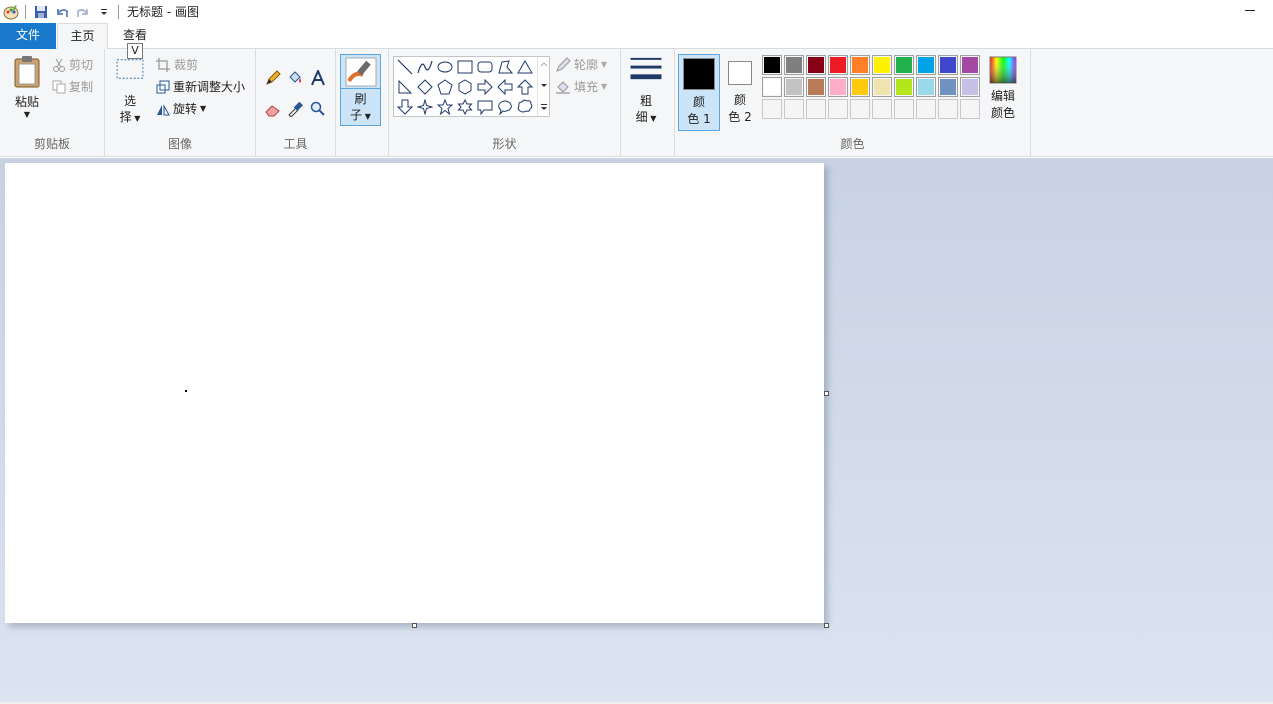  Describe the element at coordinates (505, 67) in the screenshot. I see `shape-polygon` at that location.